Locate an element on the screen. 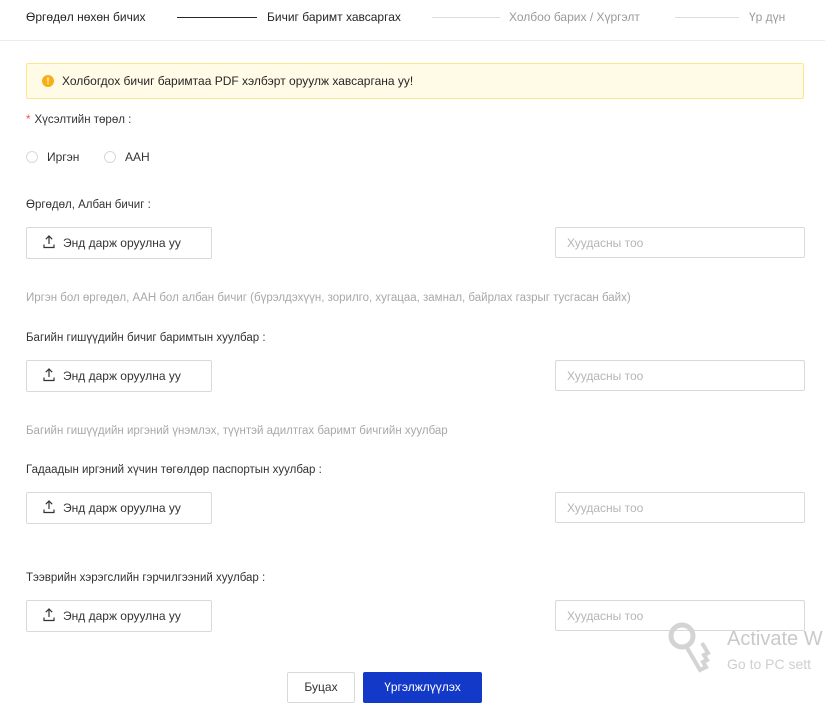 The width and height of the screenshot is (825, 713). upload-application-button: Энд дарж оруулна уу is located at coordinates (119, 243).